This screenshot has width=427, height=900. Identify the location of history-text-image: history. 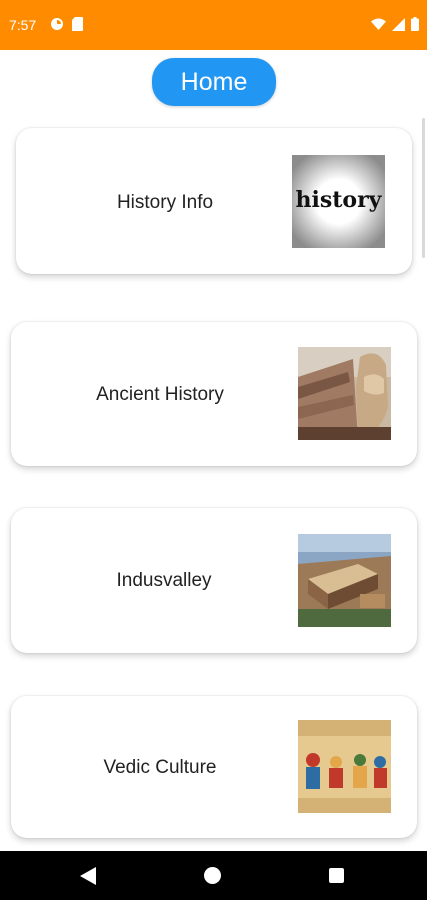
(338, 201).